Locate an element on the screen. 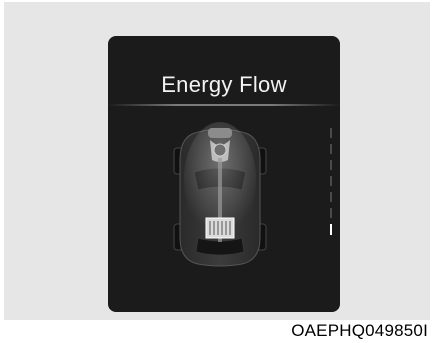 This screenshot has height=343, width=434. charge-level-gauge is located at coordinates (331, 183).